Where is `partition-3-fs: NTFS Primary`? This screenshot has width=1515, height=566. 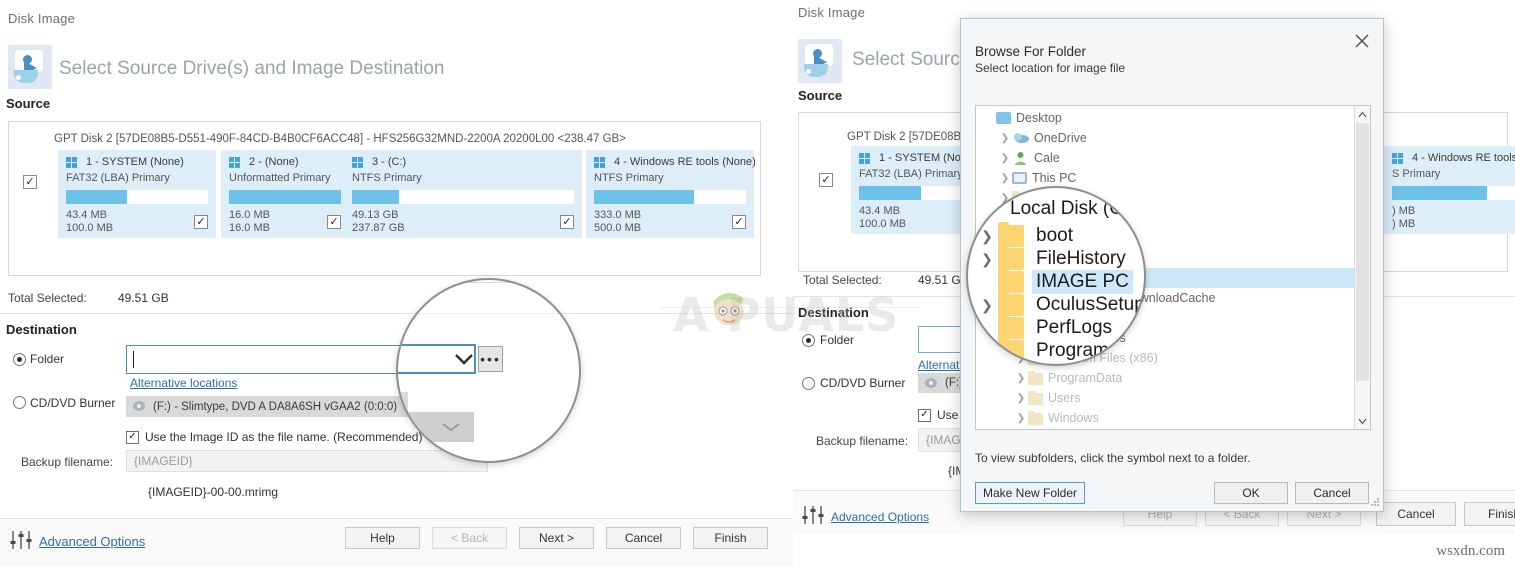 partition-3-fs: NTFS Primary is located at coordinates (387, 178).